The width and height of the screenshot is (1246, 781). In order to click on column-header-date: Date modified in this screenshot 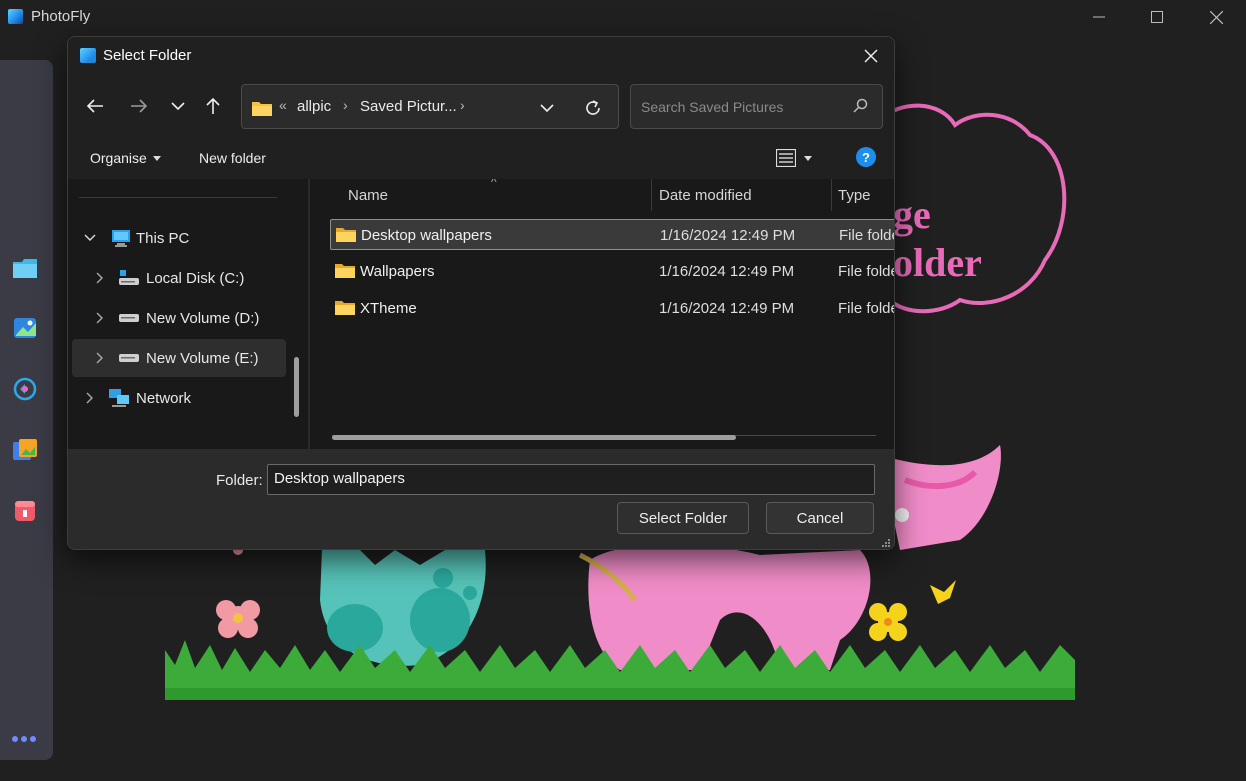, I will do `click(705, 195)`.